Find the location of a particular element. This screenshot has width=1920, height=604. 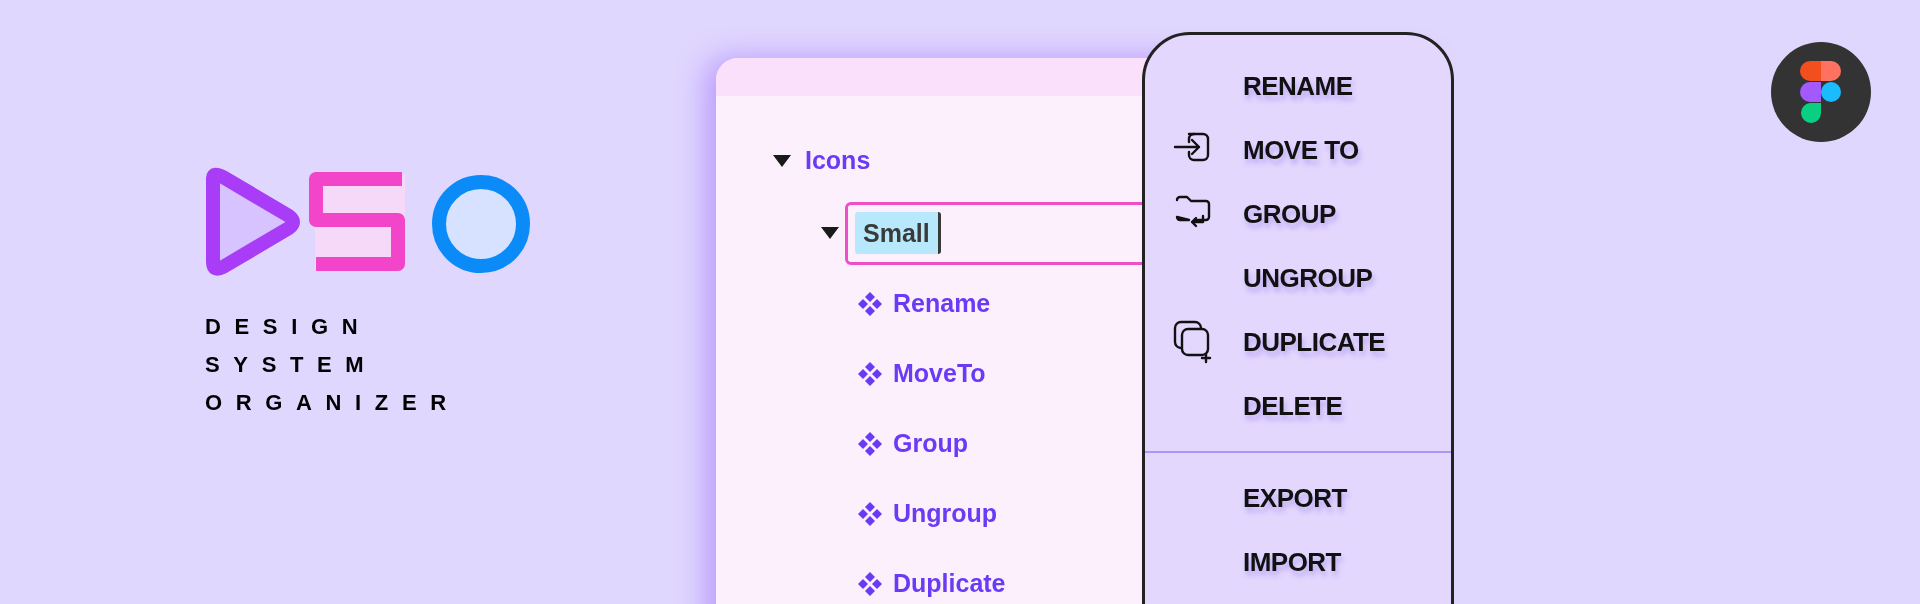

menu-item: IMPORT is located at coordinates (1298, 562).